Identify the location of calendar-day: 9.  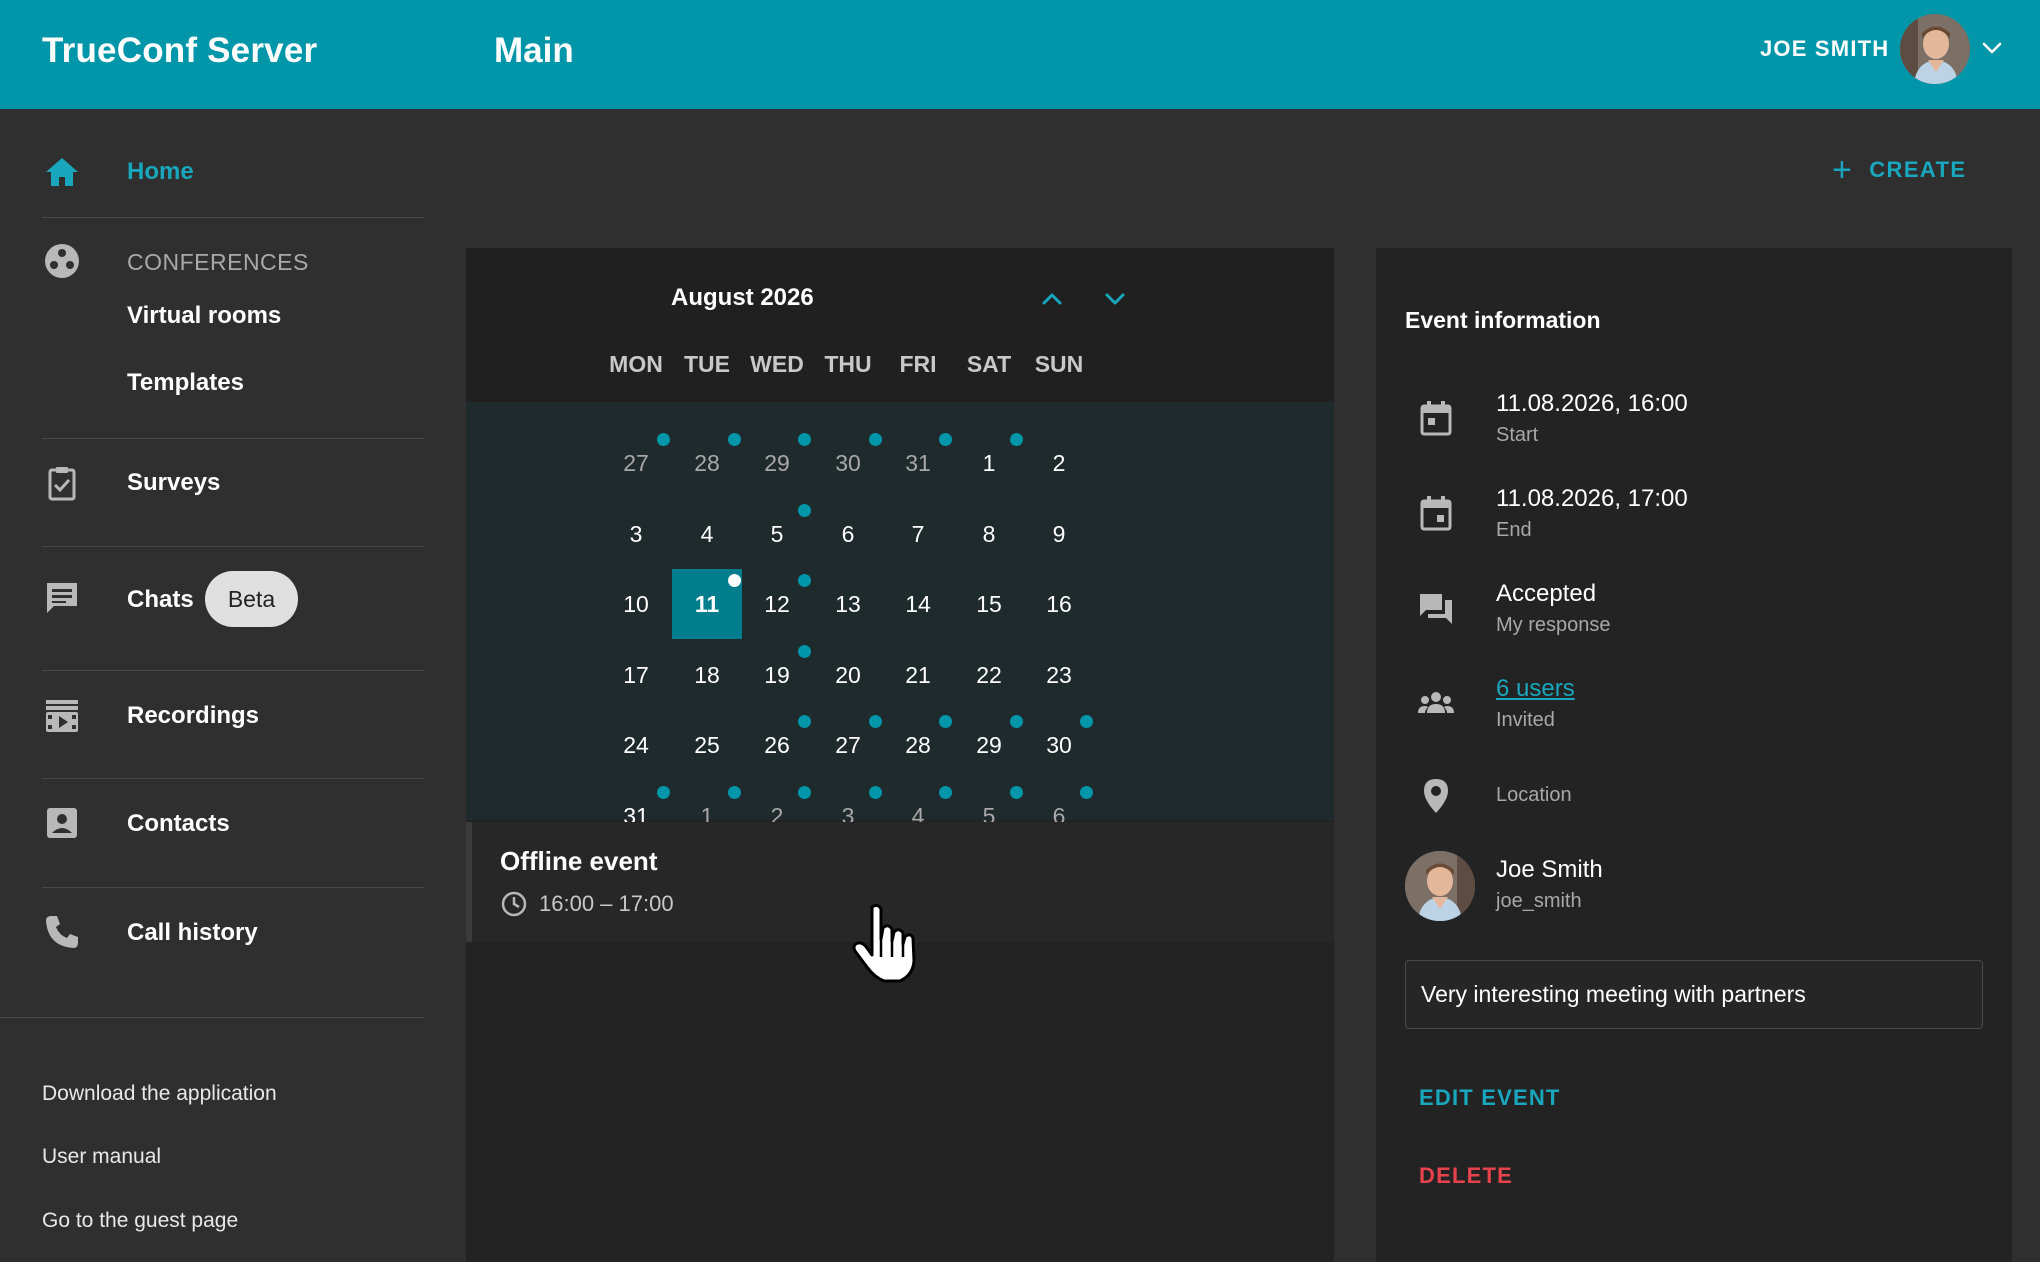
(1059, 534).